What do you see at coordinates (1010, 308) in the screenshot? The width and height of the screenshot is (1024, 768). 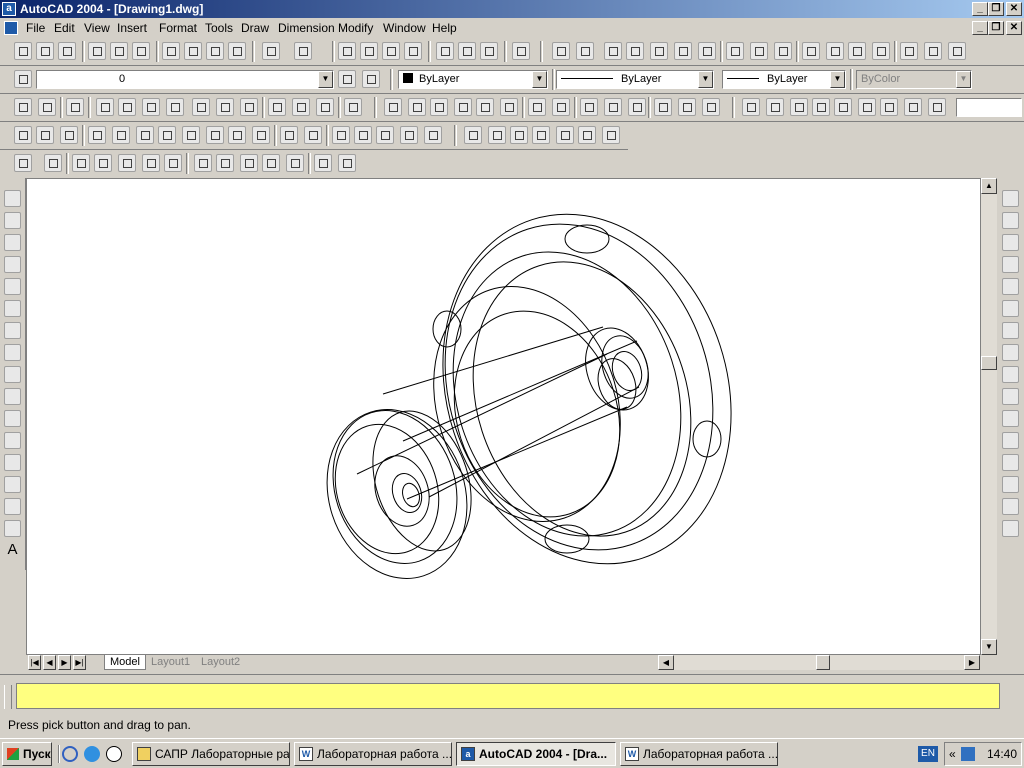 I see `move-icon` at bounding box center [1010, 308].